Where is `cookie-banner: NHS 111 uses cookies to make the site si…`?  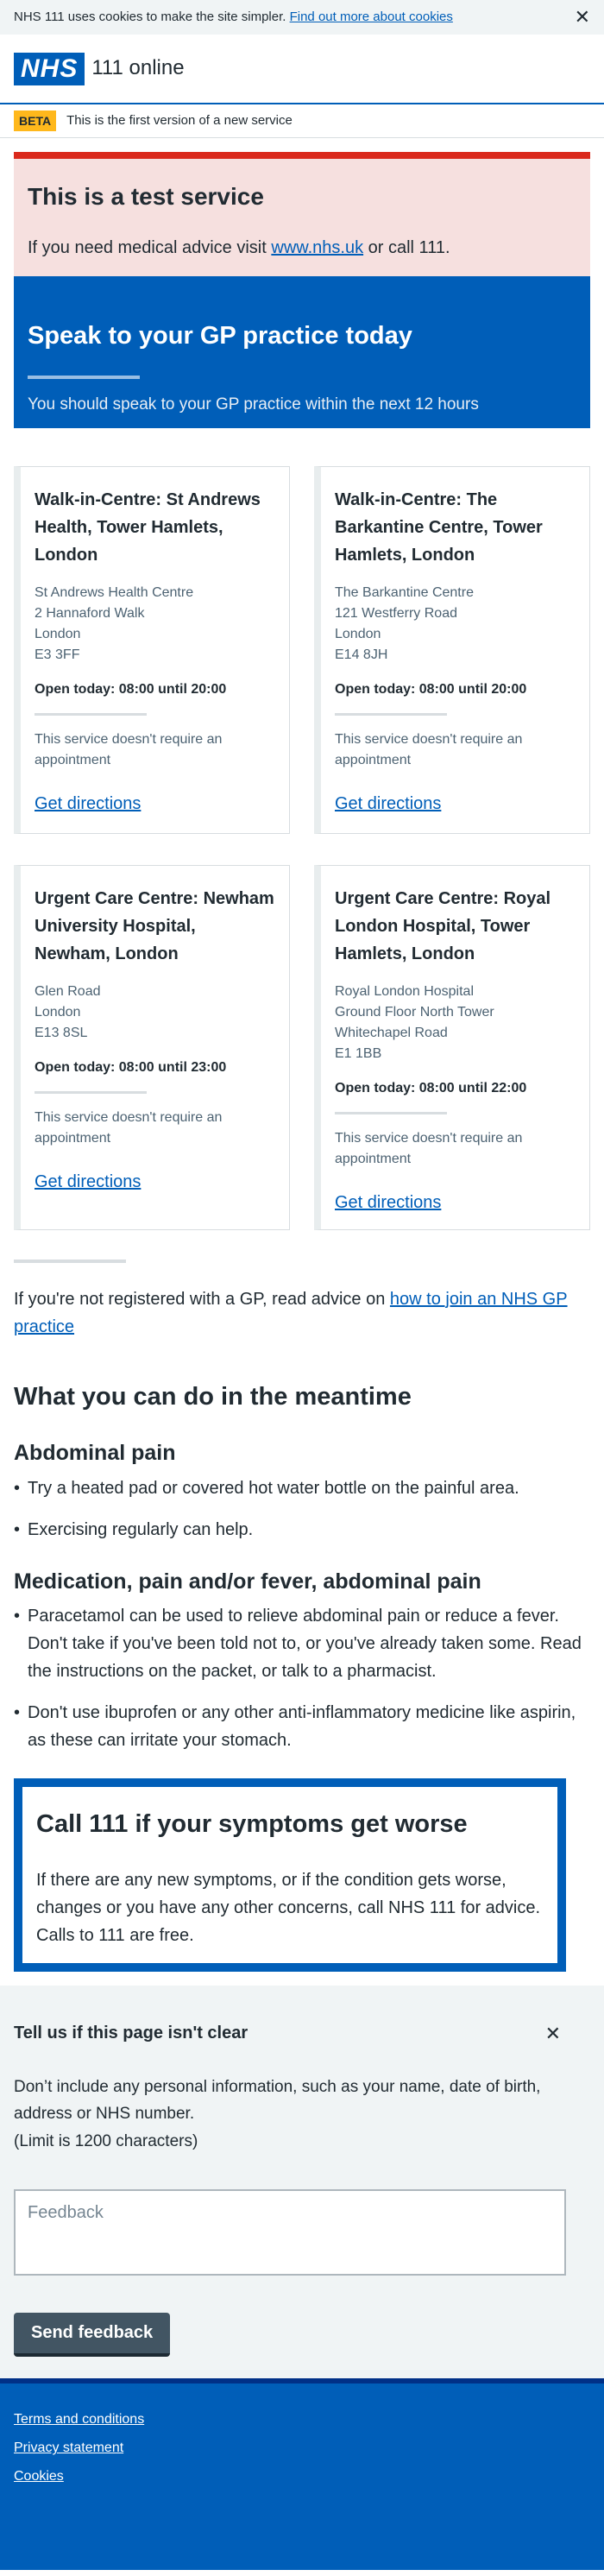 cookie-banner: NHS 111 uses cookies to make the site si… is located at coordinates (302, 17).